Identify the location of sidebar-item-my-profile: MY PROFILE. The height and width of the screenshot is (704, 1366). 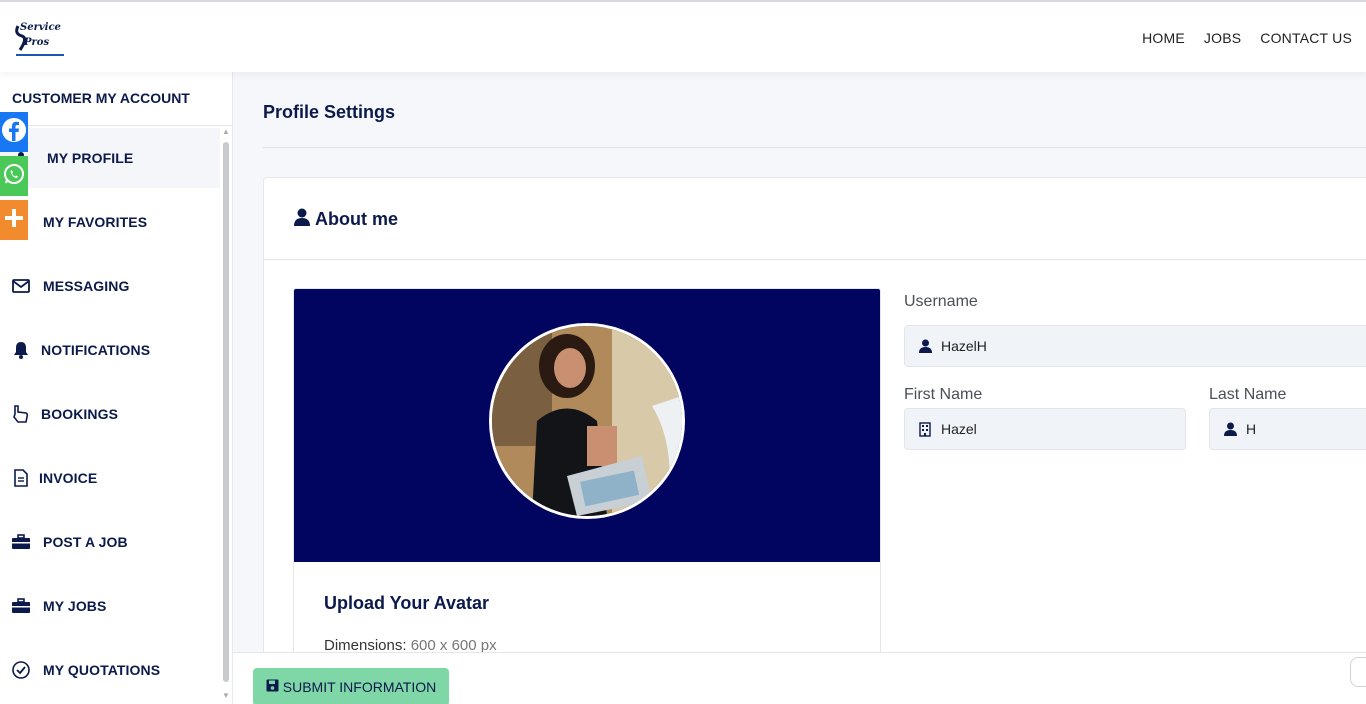
(110, 158).